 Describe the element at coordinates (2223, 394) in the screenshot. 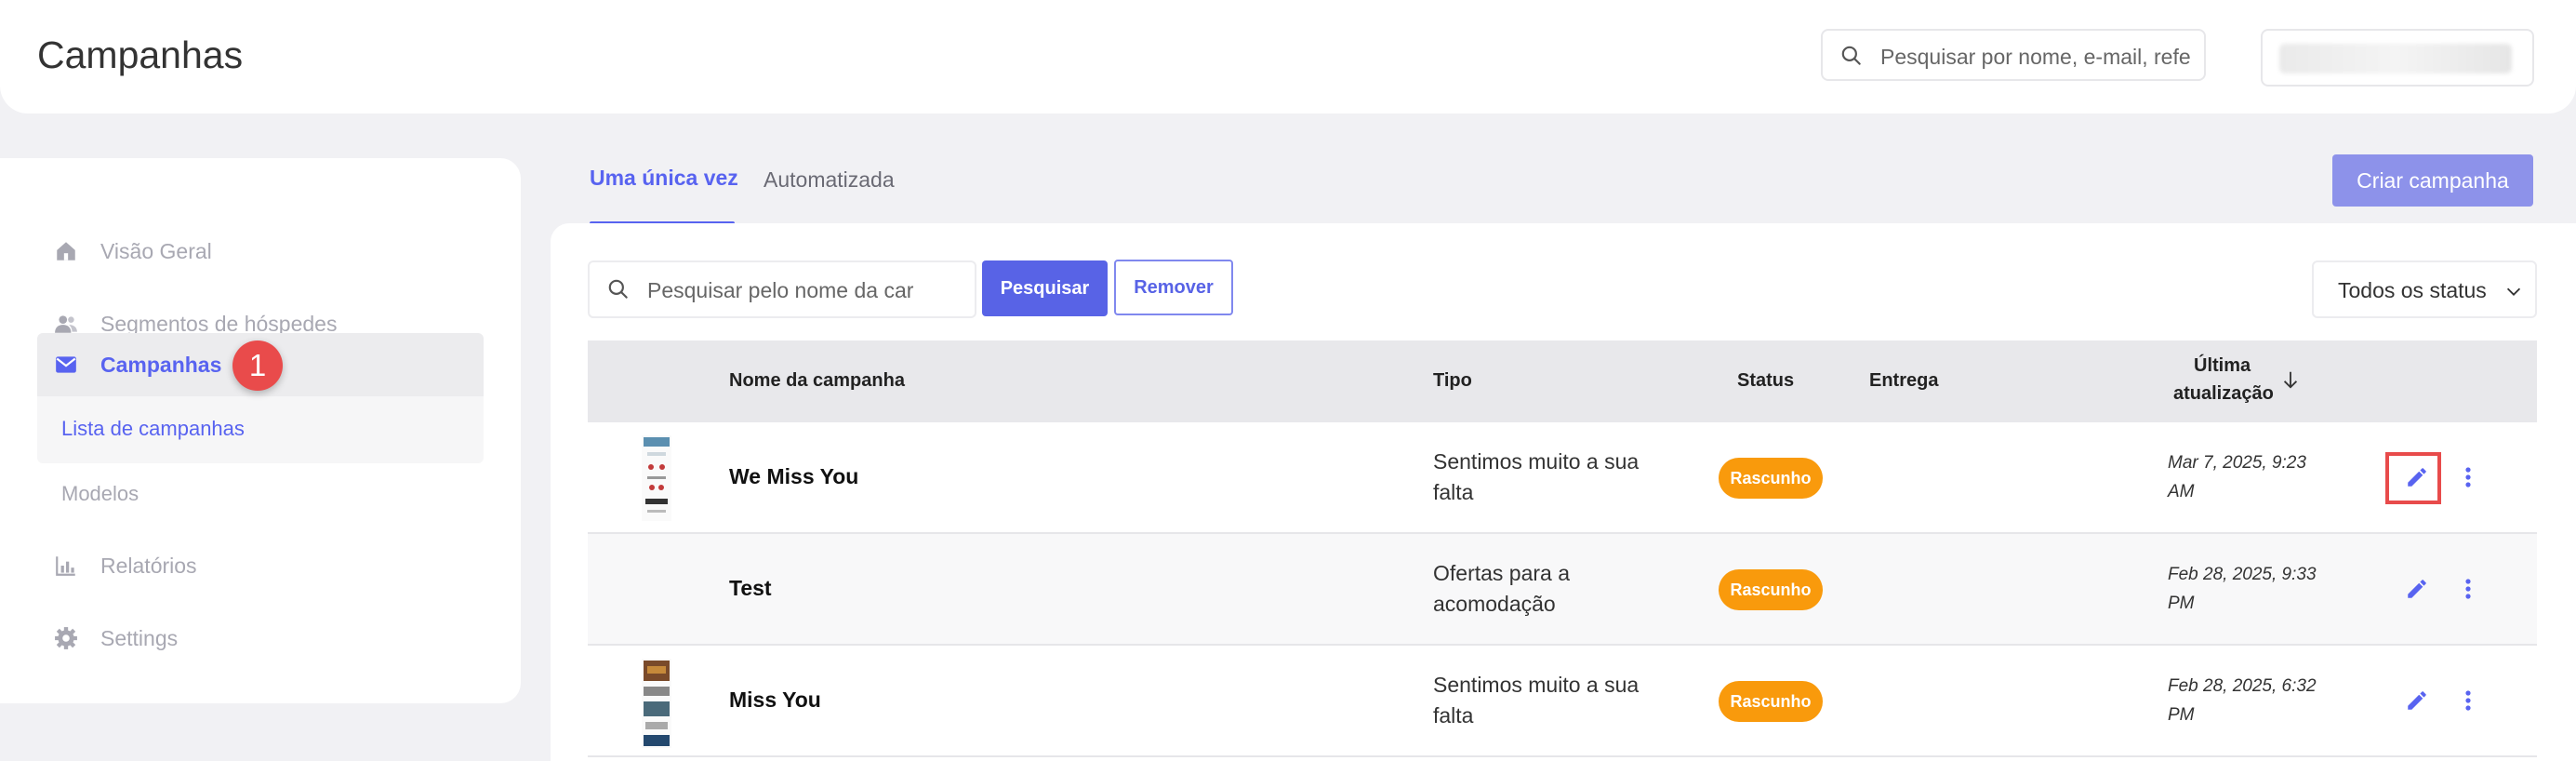

I see `column-header-updated-line2: atualização` at that location.